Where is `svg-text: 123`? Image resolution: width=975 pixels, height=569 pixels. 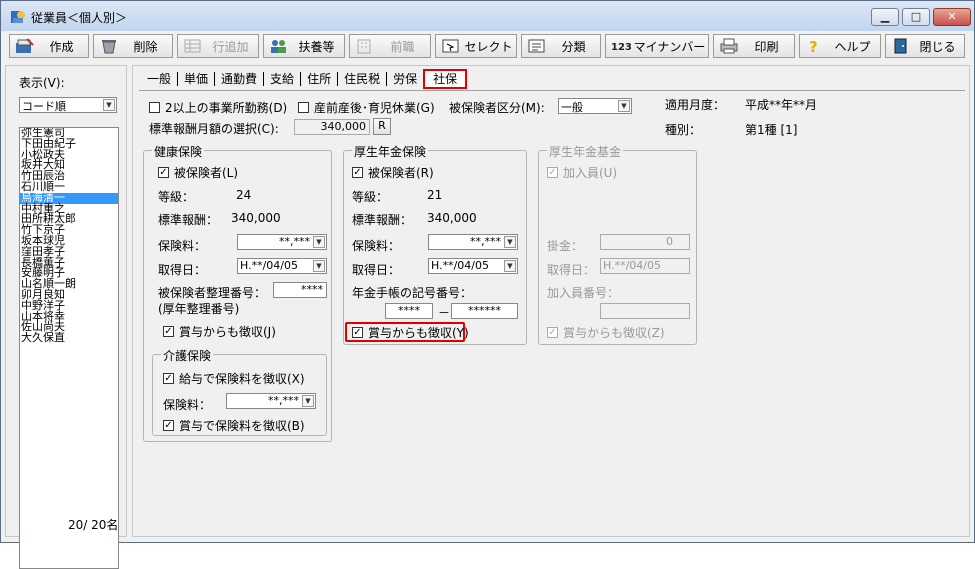
svg-text: 123 is located at coordinates (621, 47).